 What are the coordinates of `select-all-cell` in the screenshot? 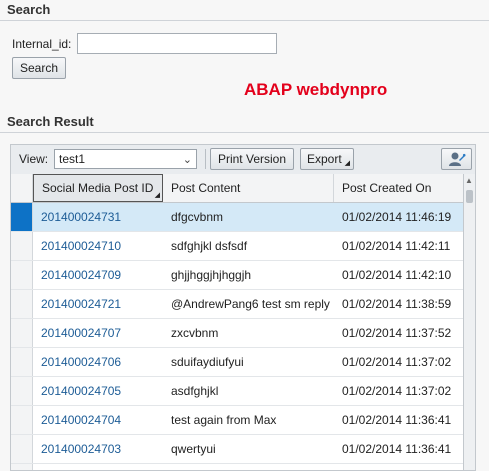 It's located at (22, 188).